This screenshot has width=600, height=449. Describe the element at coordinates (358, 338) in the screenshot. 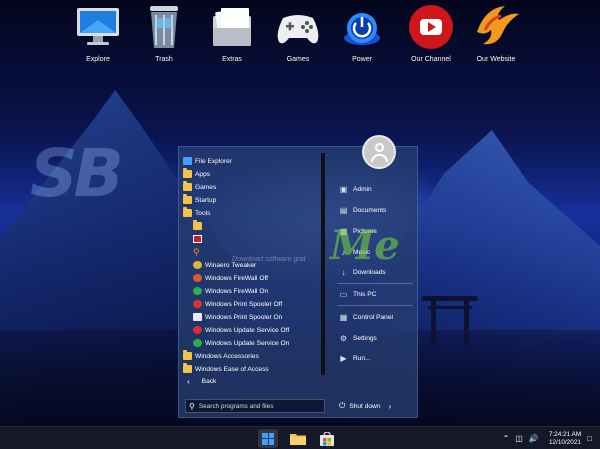

I see `place-settings: ⚙ Settings` at that location.